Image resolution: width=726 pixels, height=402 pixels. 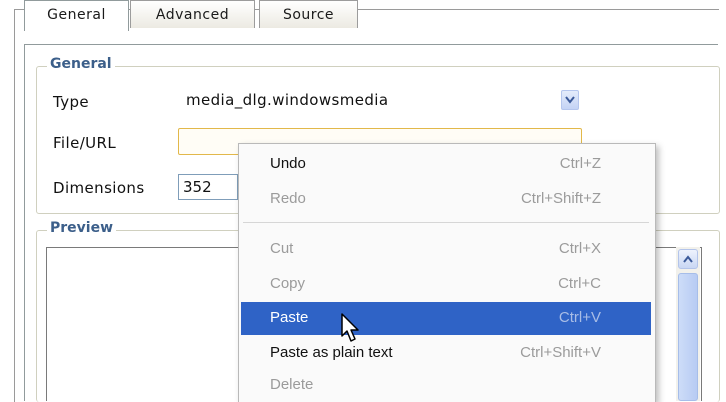 I want to click on menu-item-shortcut: Ctrl+X, so click(x=579, y=248).